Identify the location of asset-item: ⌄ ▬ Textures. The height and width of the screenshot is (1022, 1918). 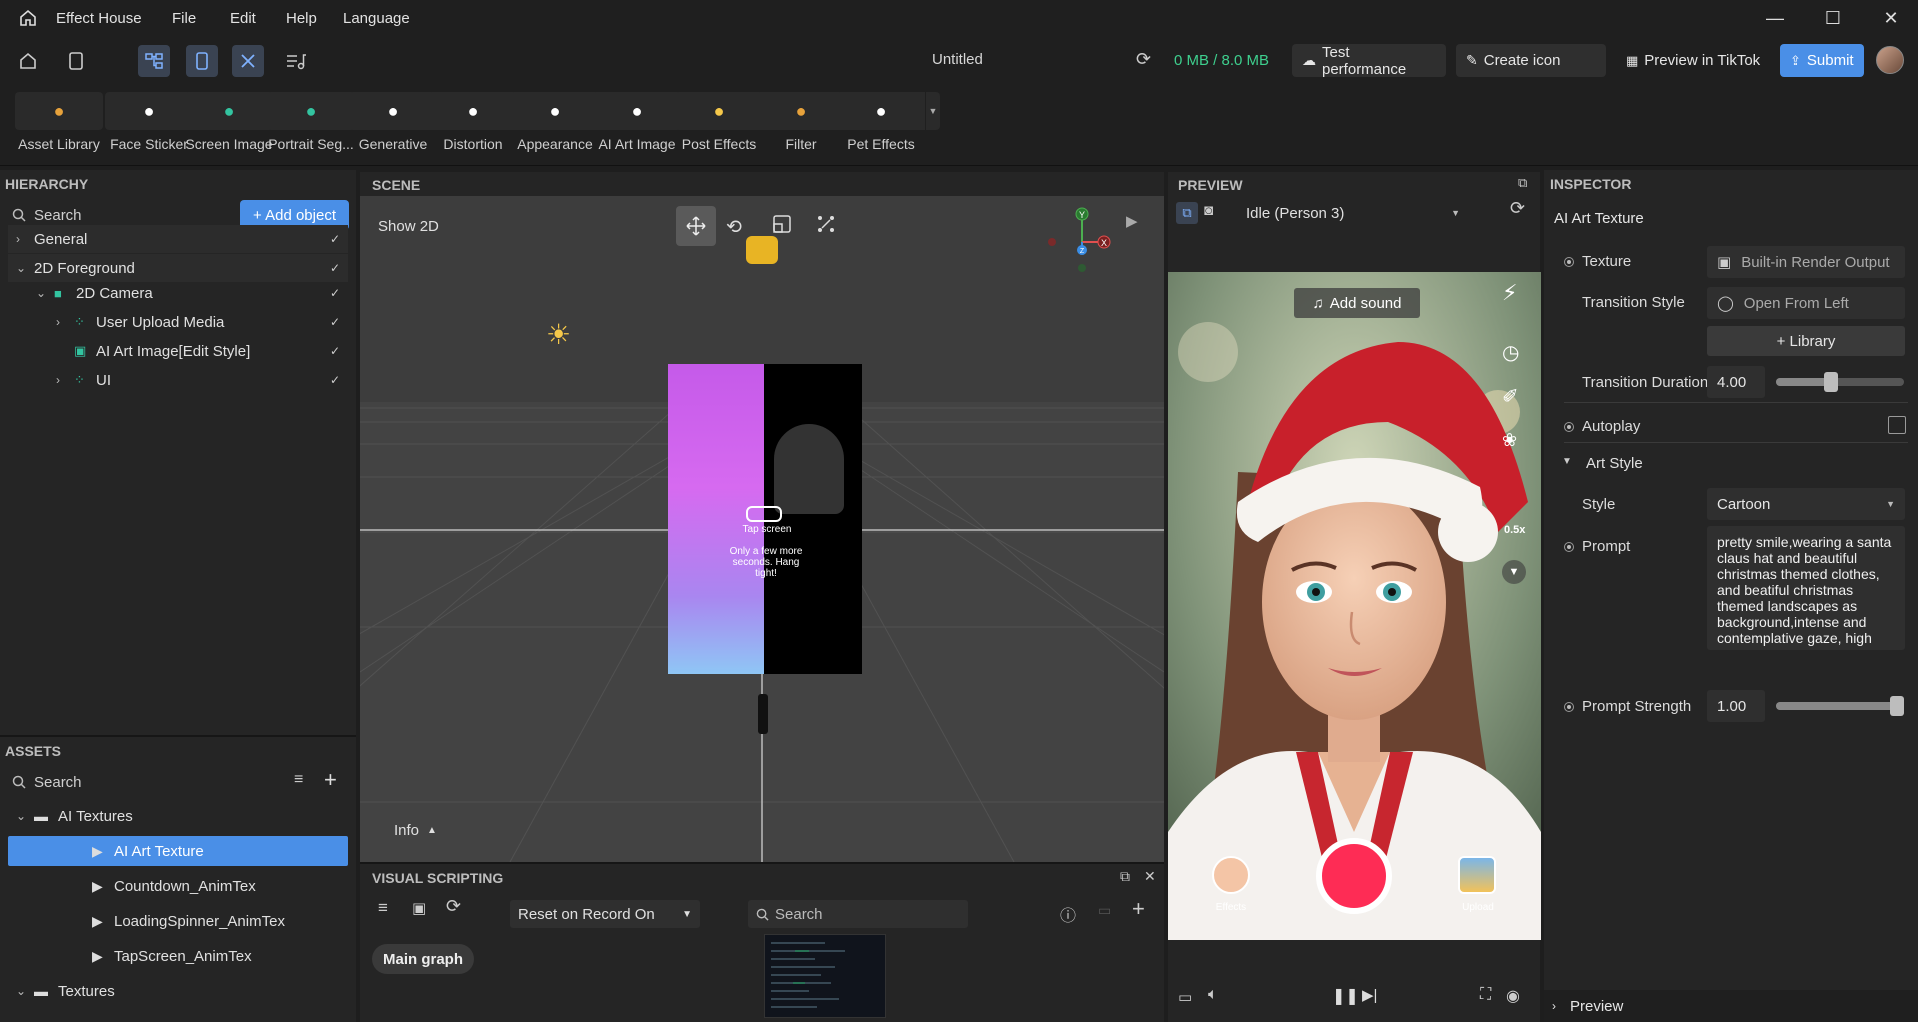
(178, 991).